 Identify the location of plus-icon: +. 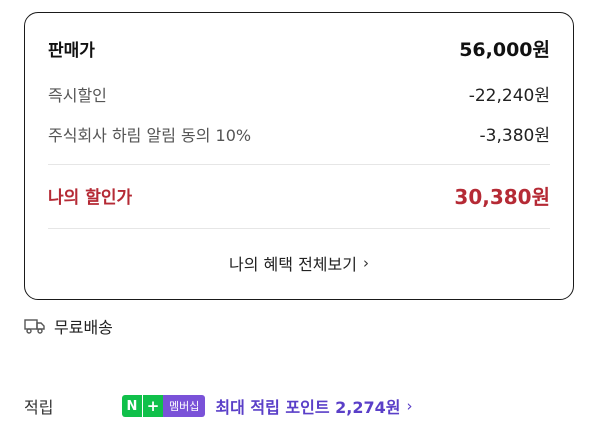
(152, 406).